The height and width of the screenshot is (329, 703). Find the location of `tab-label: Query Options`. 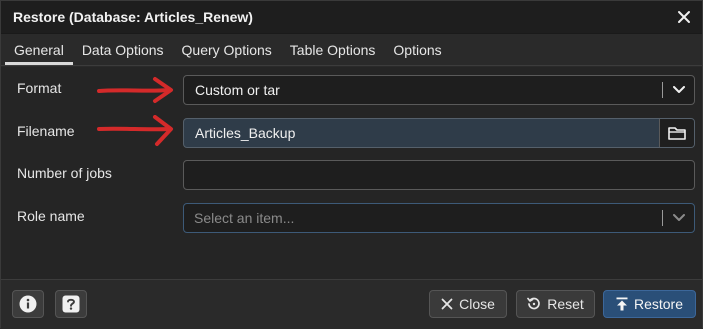

tab-label: Query Options is located at coordinates (226, 49).